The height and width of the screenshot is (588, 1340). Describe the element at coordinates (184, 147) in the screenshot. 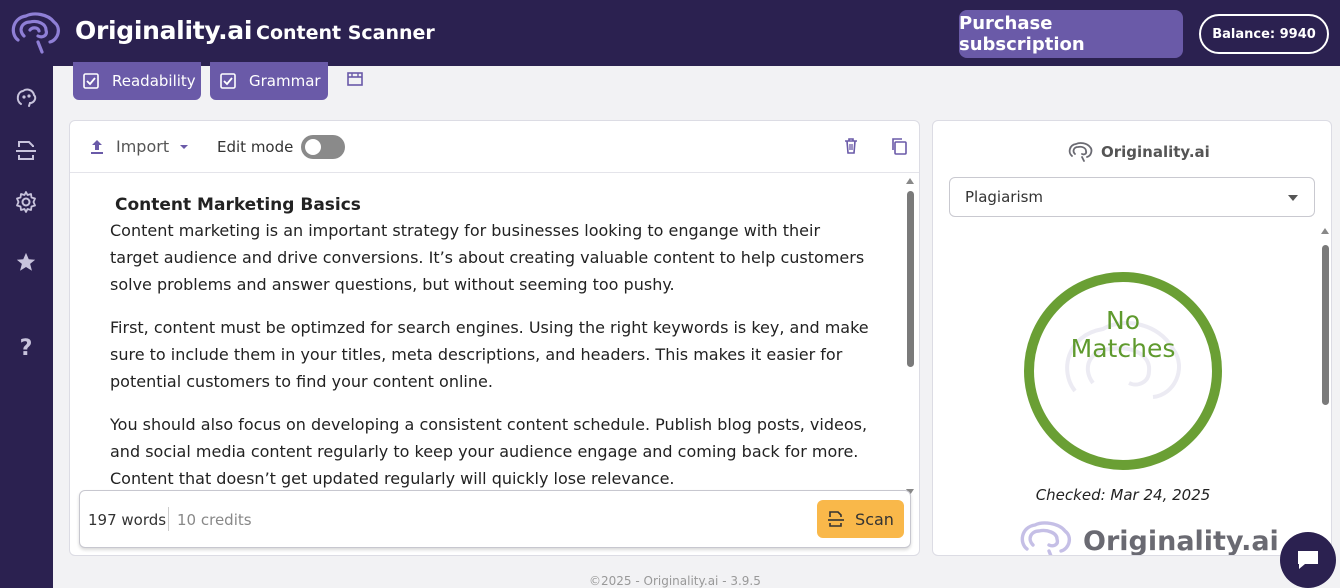

I see `caret-down-icon` at that location.